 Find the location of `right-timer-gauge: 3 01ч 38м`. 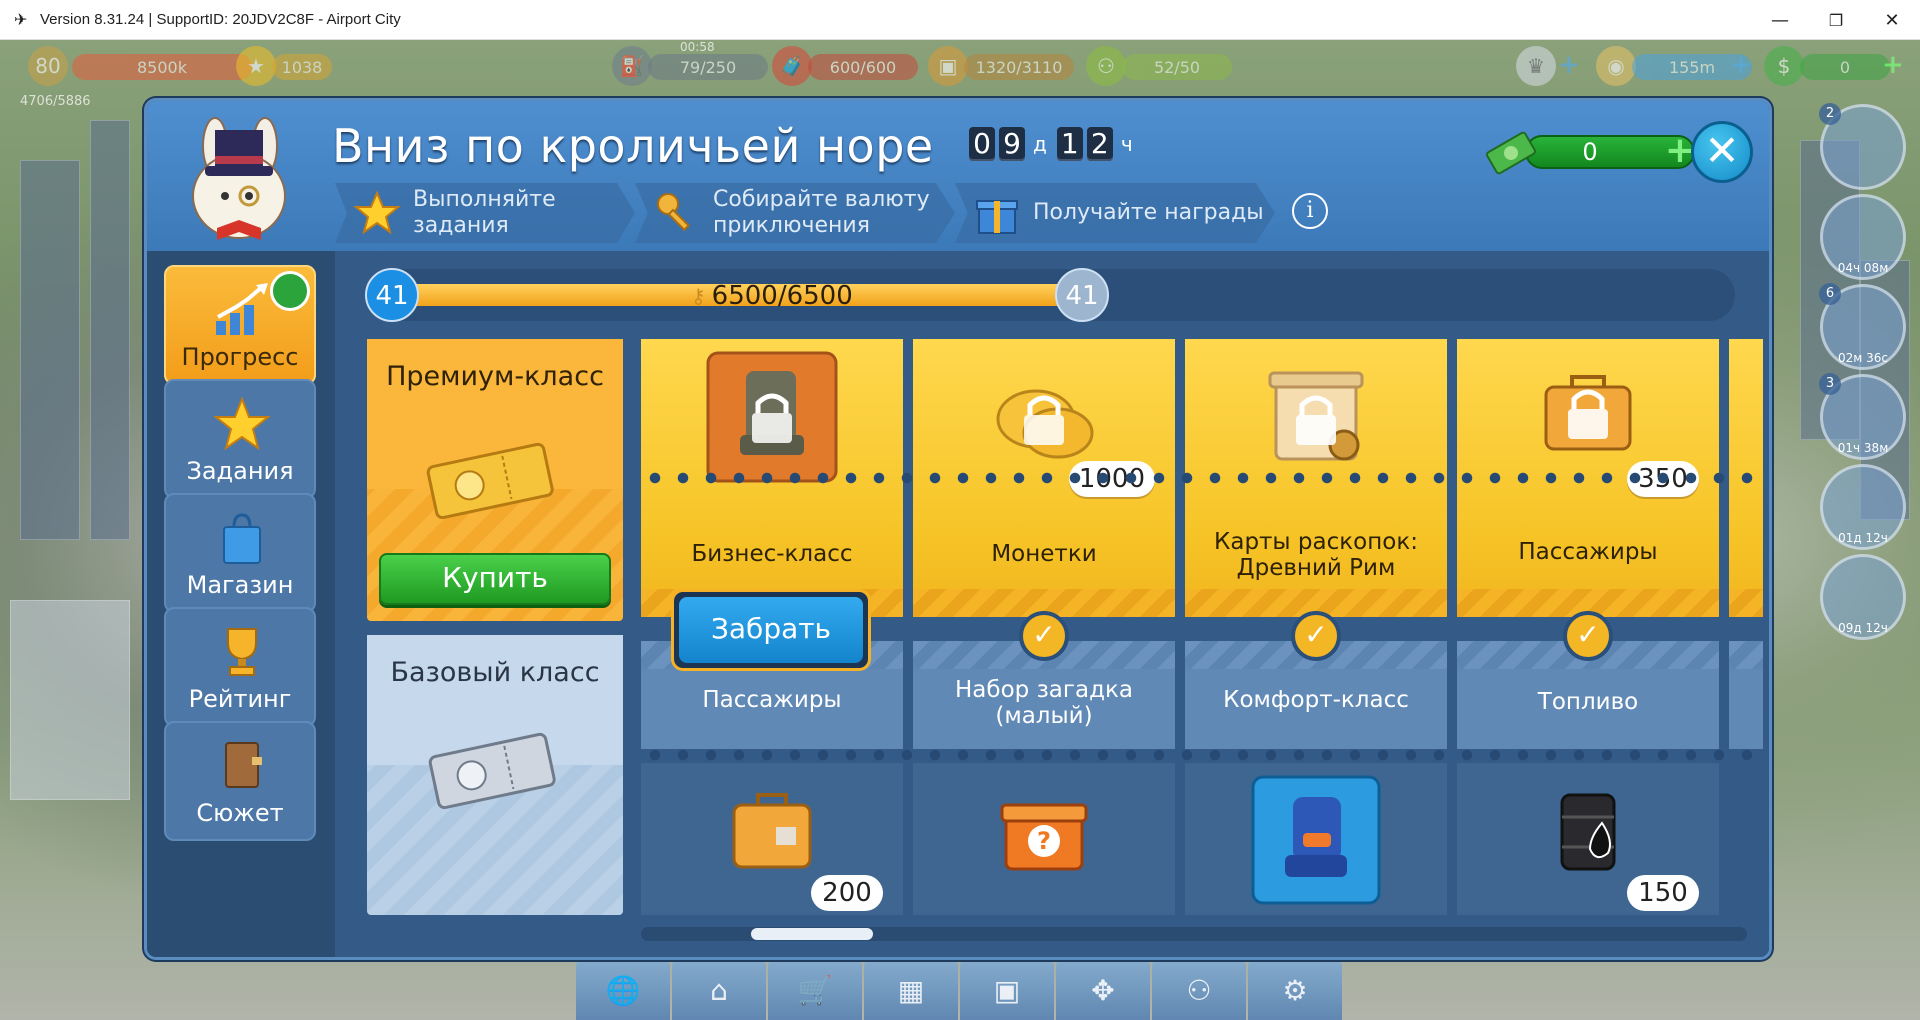

right-timer-gauge: 3 01ч 38м is located at coordinates (1862, 416).